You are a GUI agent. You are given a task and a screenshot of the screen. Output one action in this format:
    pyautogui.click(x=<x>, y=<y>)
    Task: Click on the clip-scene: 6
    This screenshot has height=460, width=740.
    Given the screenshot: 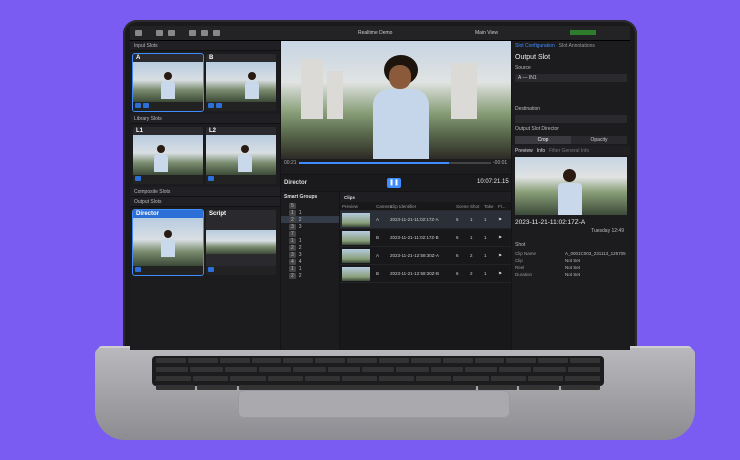 What is the action you would take?
    pyautogui.click(x=457, y=237)
    